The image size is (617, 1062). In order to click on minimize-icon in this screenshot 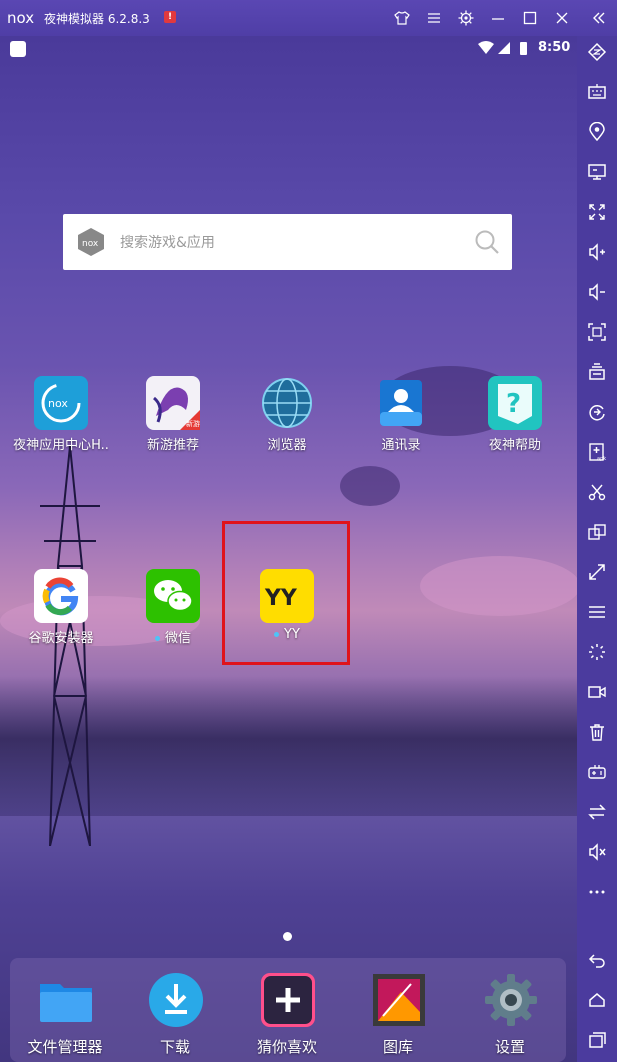, I will do `click(498, 18)`.